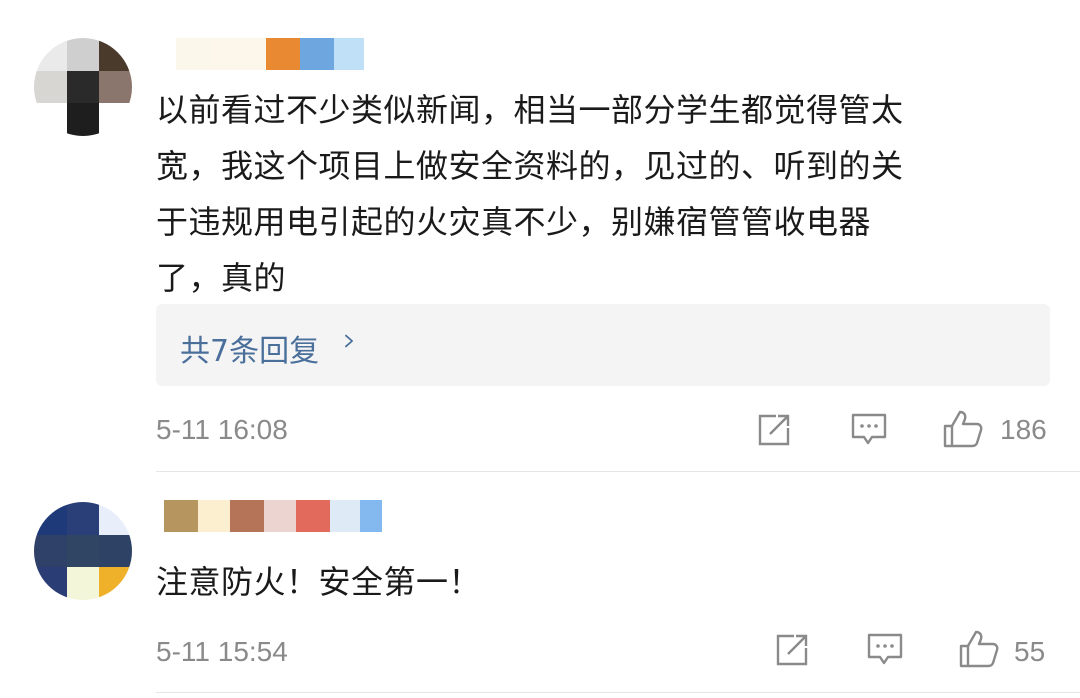 The image size is (1080, 698). What do you see at coordinates (530, 166) in the screenshot?
I see `comment-line: 宽，我这个项目上做安全资料的，见过的、听到的关` at bounding box center [530, 166].